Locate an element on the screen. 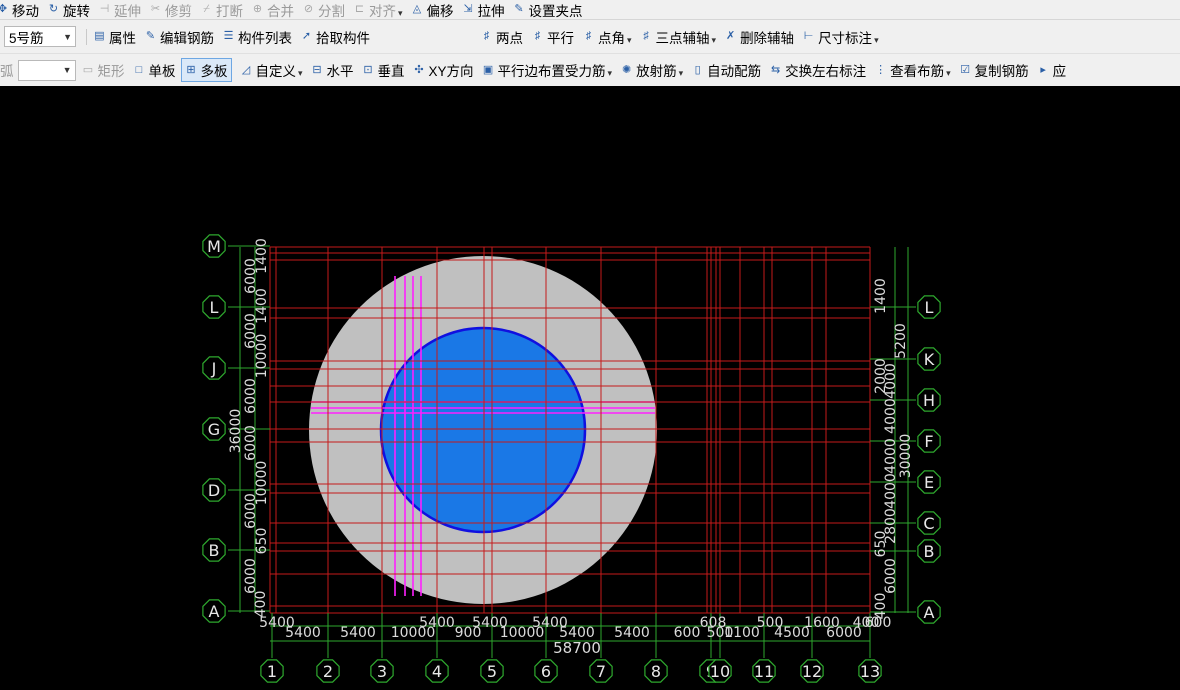  vertical-button: ⊡ 垂直 is located at coordinates (383, 70).